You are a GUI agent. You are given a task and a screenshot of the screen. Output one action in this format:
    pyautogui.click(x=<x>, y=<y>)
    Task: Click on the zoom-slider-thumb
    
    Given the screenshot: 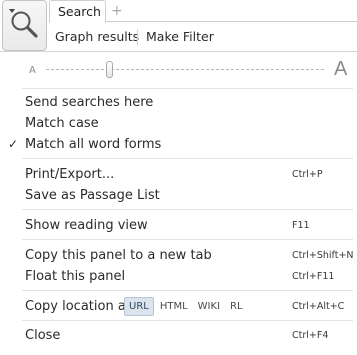 What is the action you would take?
    pyautogui.click(x=109, y=69)
    